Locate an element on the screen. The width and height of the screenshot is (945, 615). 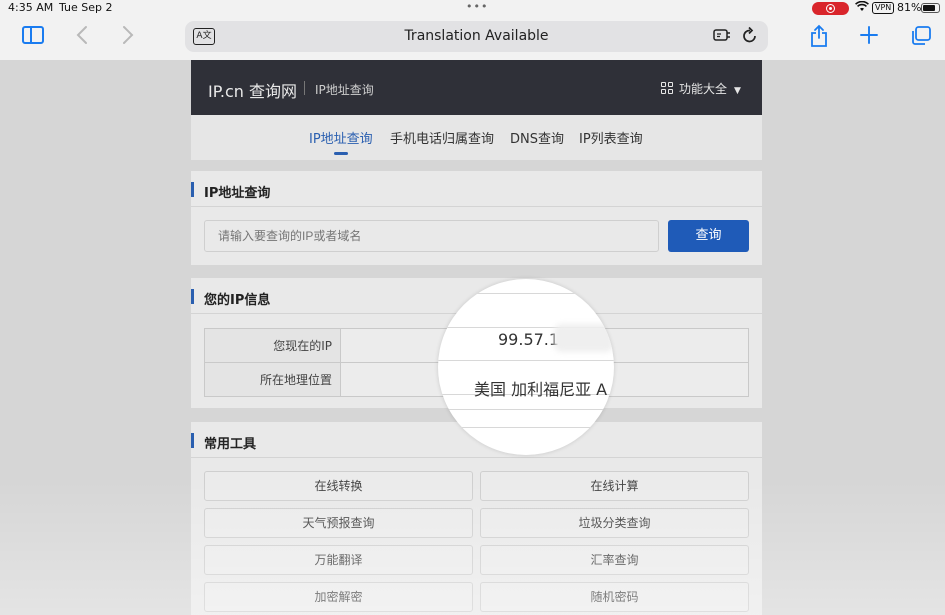
tool-translate: 万能翻译 is located at coordinates (338, 560).